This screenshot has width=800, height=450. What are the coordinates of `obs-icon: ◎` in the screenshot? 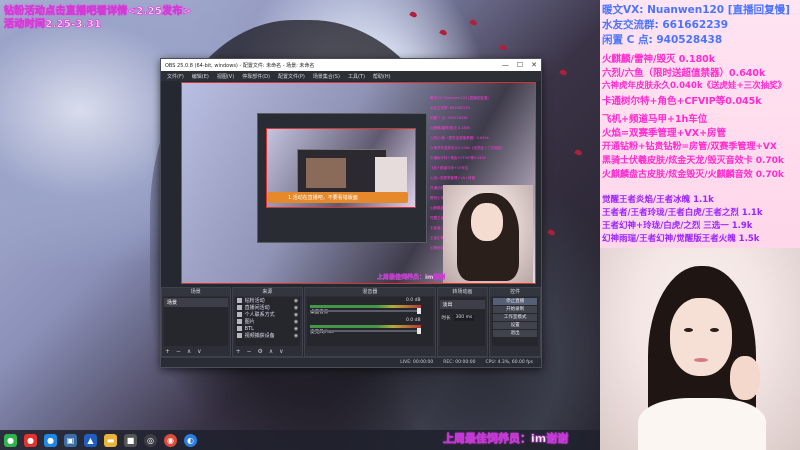 It's located at (150, 440).